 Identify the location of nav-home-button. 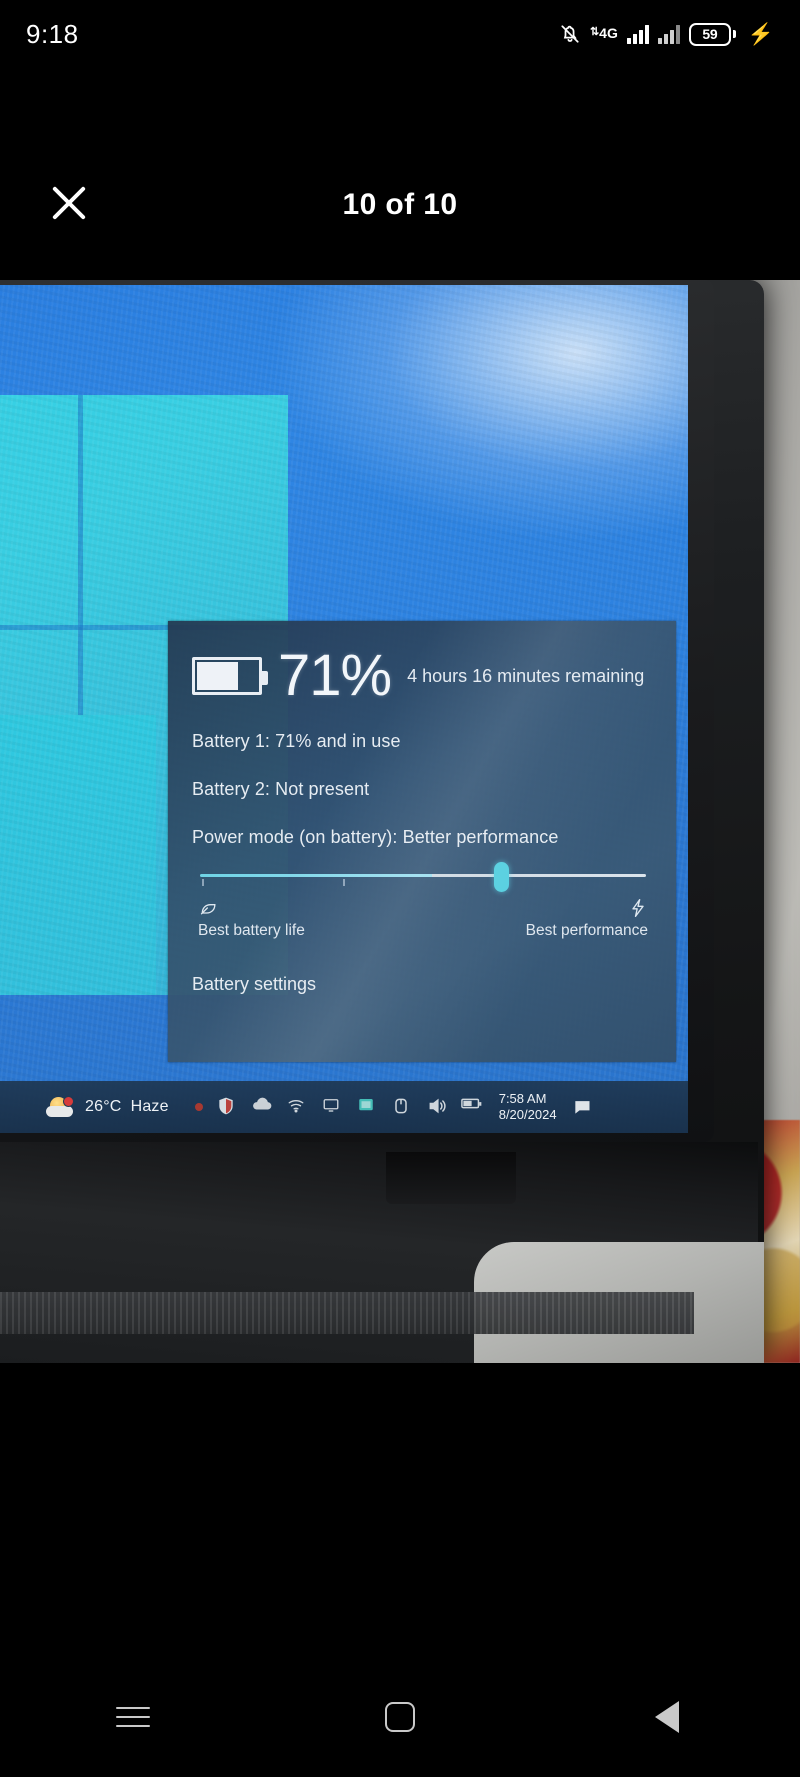
(400, 1717).